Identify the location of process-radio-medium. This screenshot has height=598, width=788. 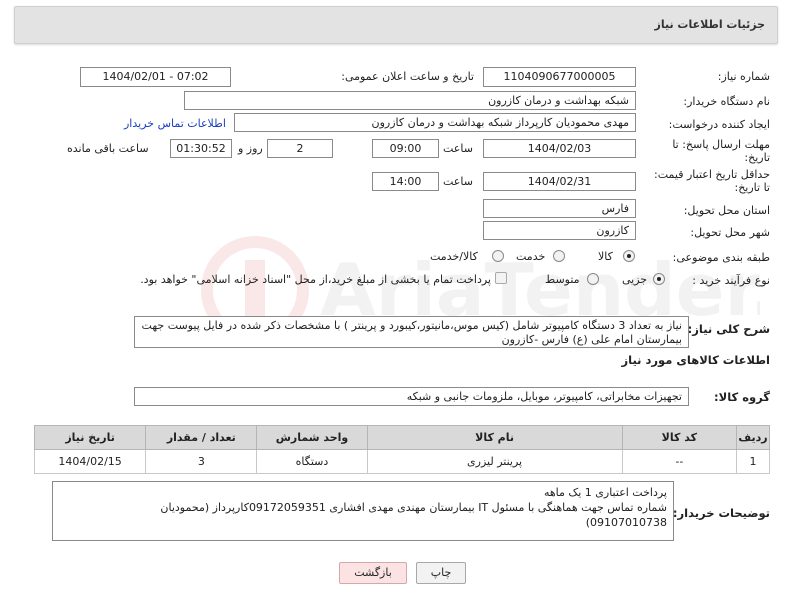
(593, 279).